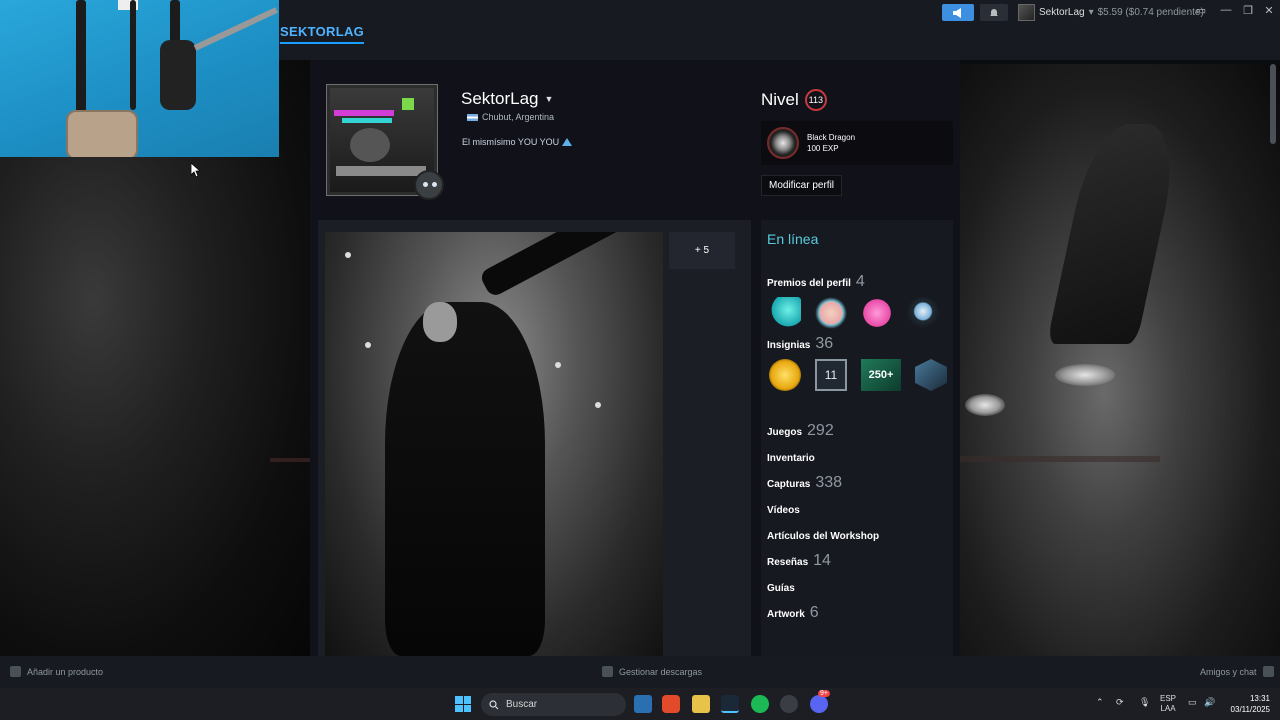 The height and width of the screenshot is (720, 1280). Describe the element at coordinates (785, 313) in the screenshot. I see `comet-award-icon` at that location.